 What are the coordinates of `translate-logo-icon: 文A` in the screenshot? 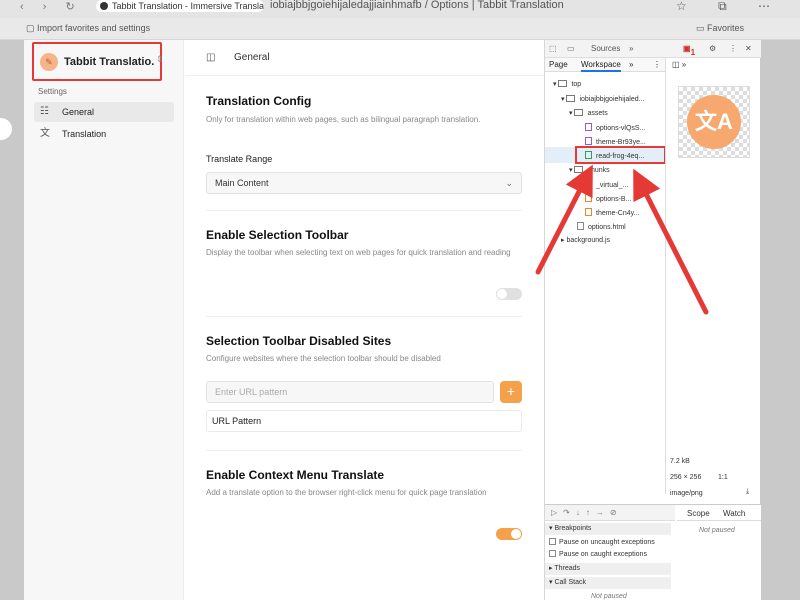 It's located at (714, 122).